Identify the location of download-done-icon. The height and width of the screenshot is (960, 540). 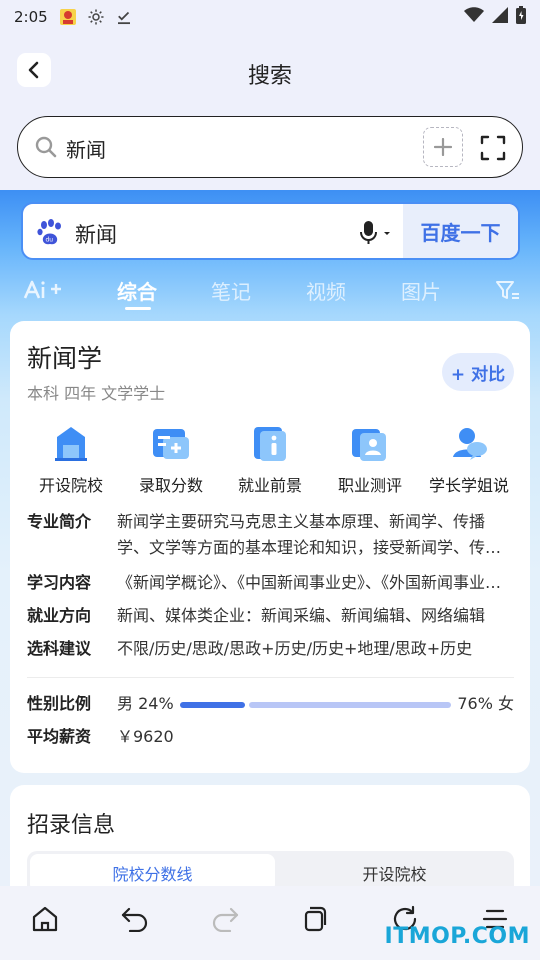
(124, 17).